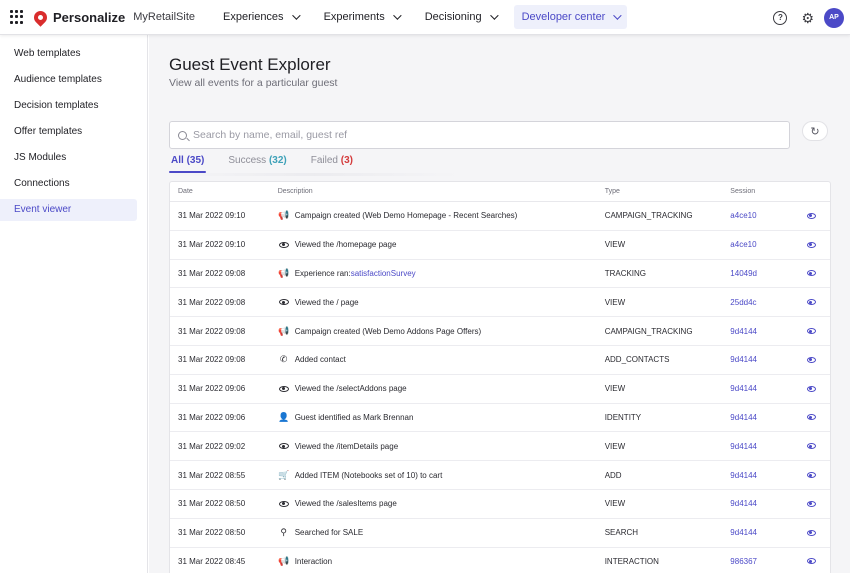 This screenshot has height=573, width=850. I want to click on event-type: CAMPAIGN_TRACKING, so click(648, 216).